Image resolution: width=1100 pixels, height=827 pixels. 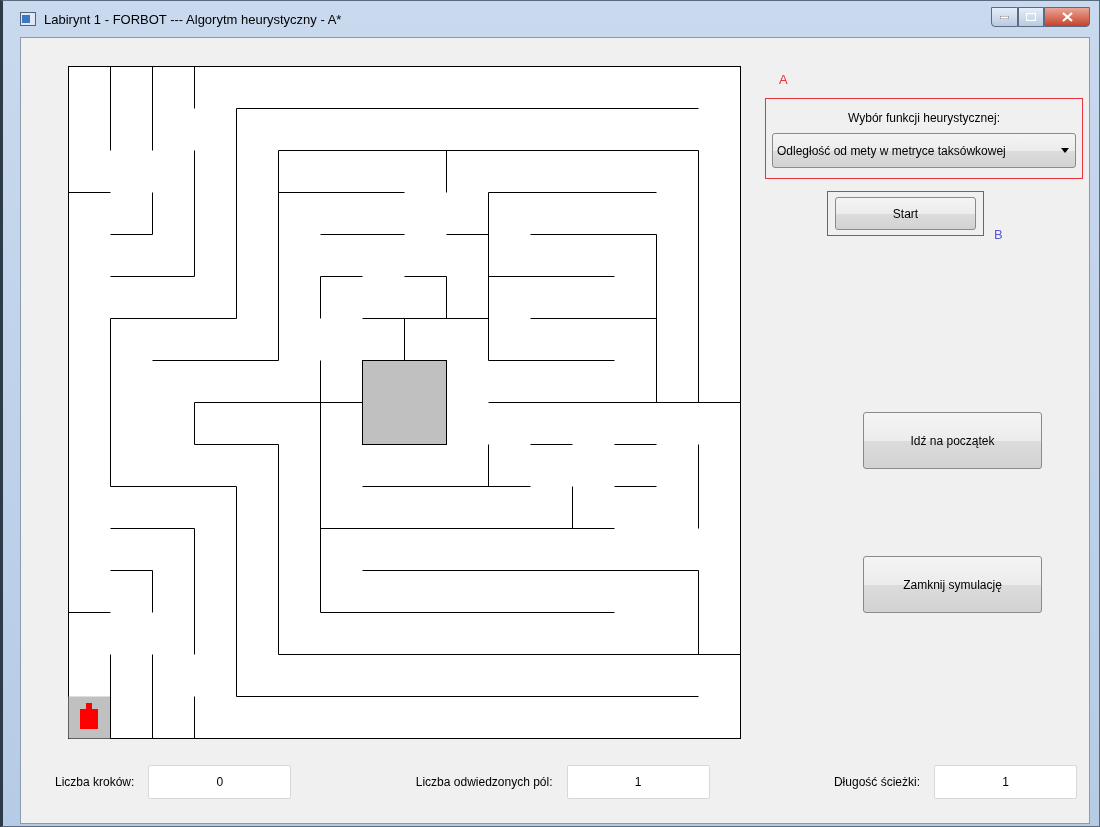 I want to click on heuristic-dropdown: Odległość od mety w metryce taksówkowej, so click(x=924, y=150).